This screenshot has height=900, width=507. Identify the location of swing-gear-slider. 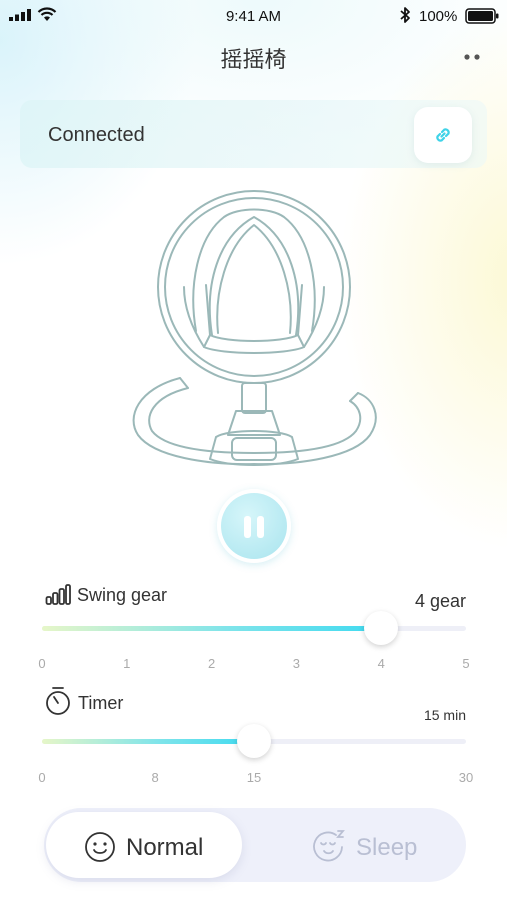
(254, 628).